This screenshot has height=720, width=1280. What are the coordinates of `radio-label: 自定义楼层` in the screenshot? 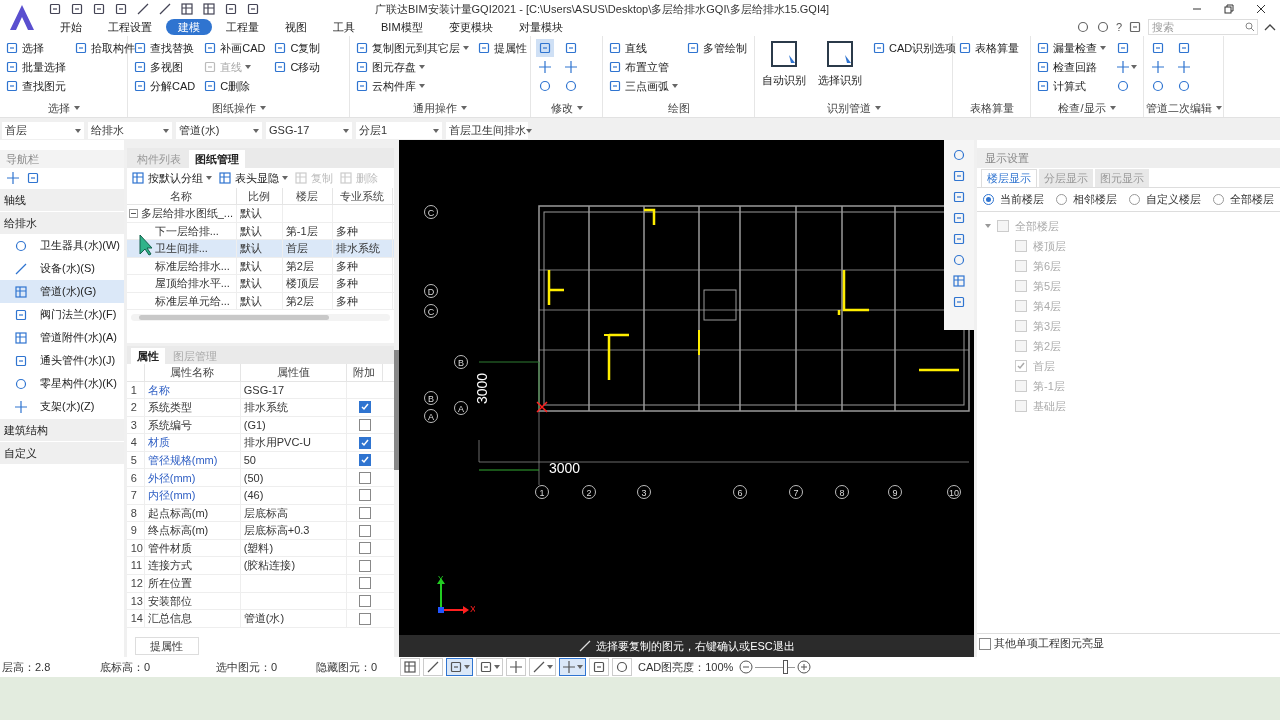 It's located at (1173, 199).